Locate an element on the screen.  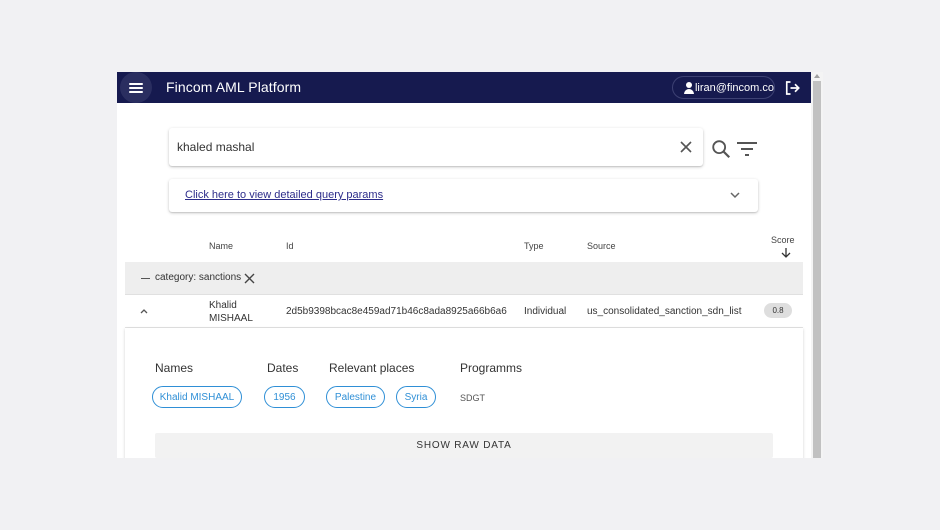
name-line: MISHAAL is located at coordinates (231, 318).